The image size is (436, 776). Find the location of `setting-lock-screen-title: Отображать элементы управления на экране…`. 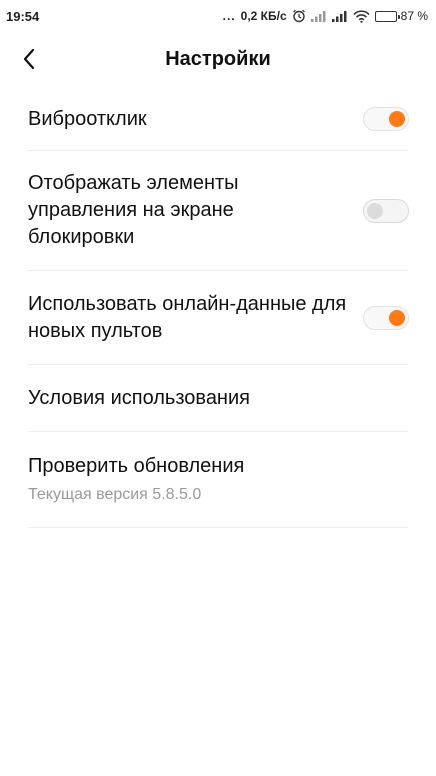

setting-lock-screen-title: Отображать элементы управления на экране… is located at coordinates (133, 210).